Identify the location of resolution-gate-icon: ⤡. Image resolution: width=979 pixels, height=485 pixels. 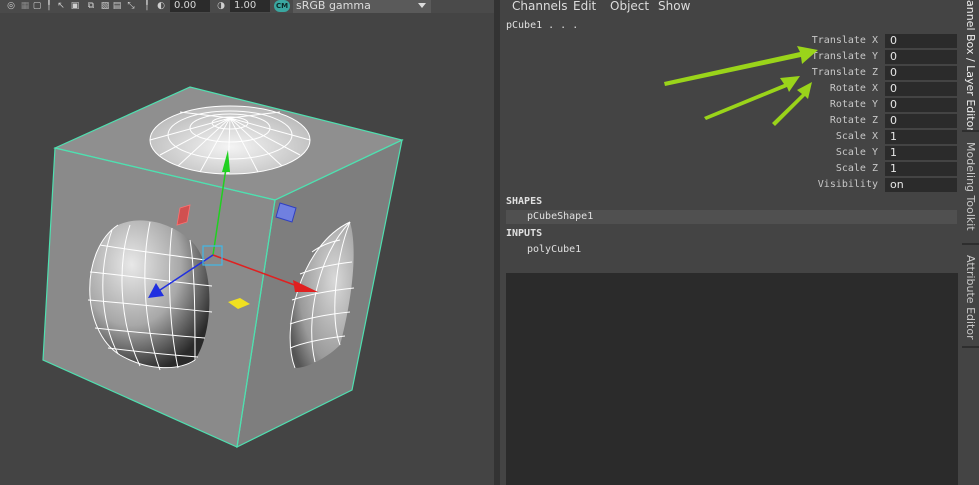
(131, 6).